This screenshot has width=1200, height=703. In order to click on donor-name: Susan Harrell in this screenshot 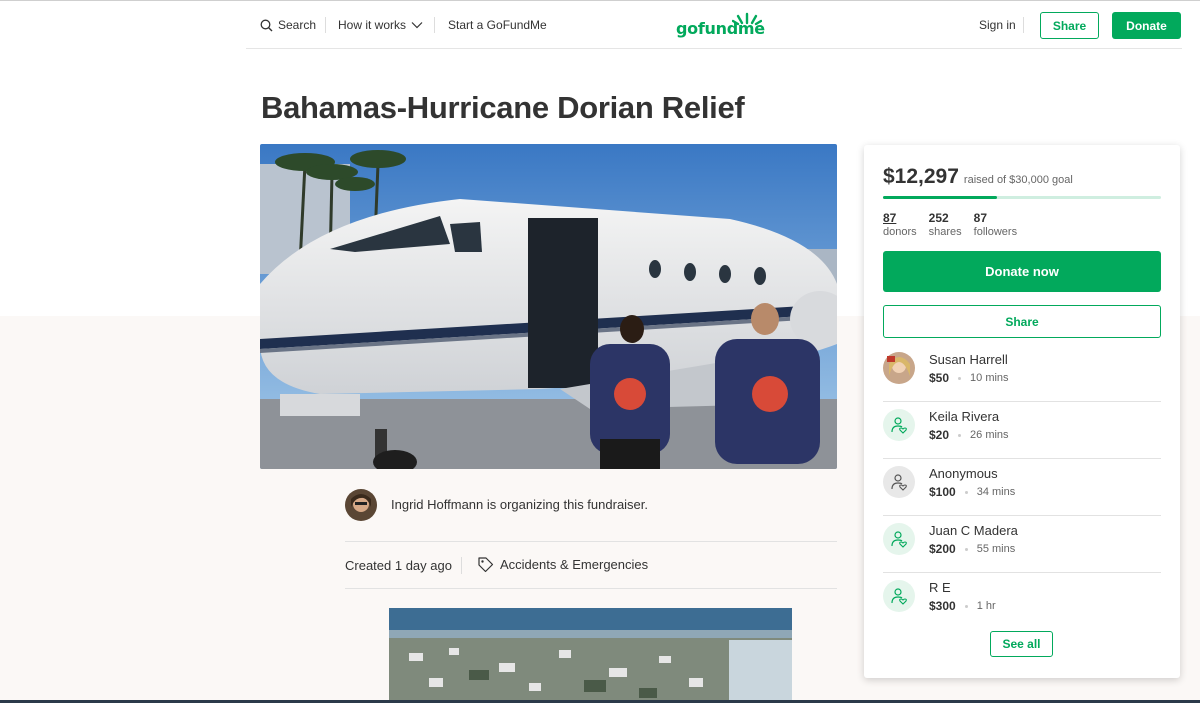, I will do `click(968, 359)`.